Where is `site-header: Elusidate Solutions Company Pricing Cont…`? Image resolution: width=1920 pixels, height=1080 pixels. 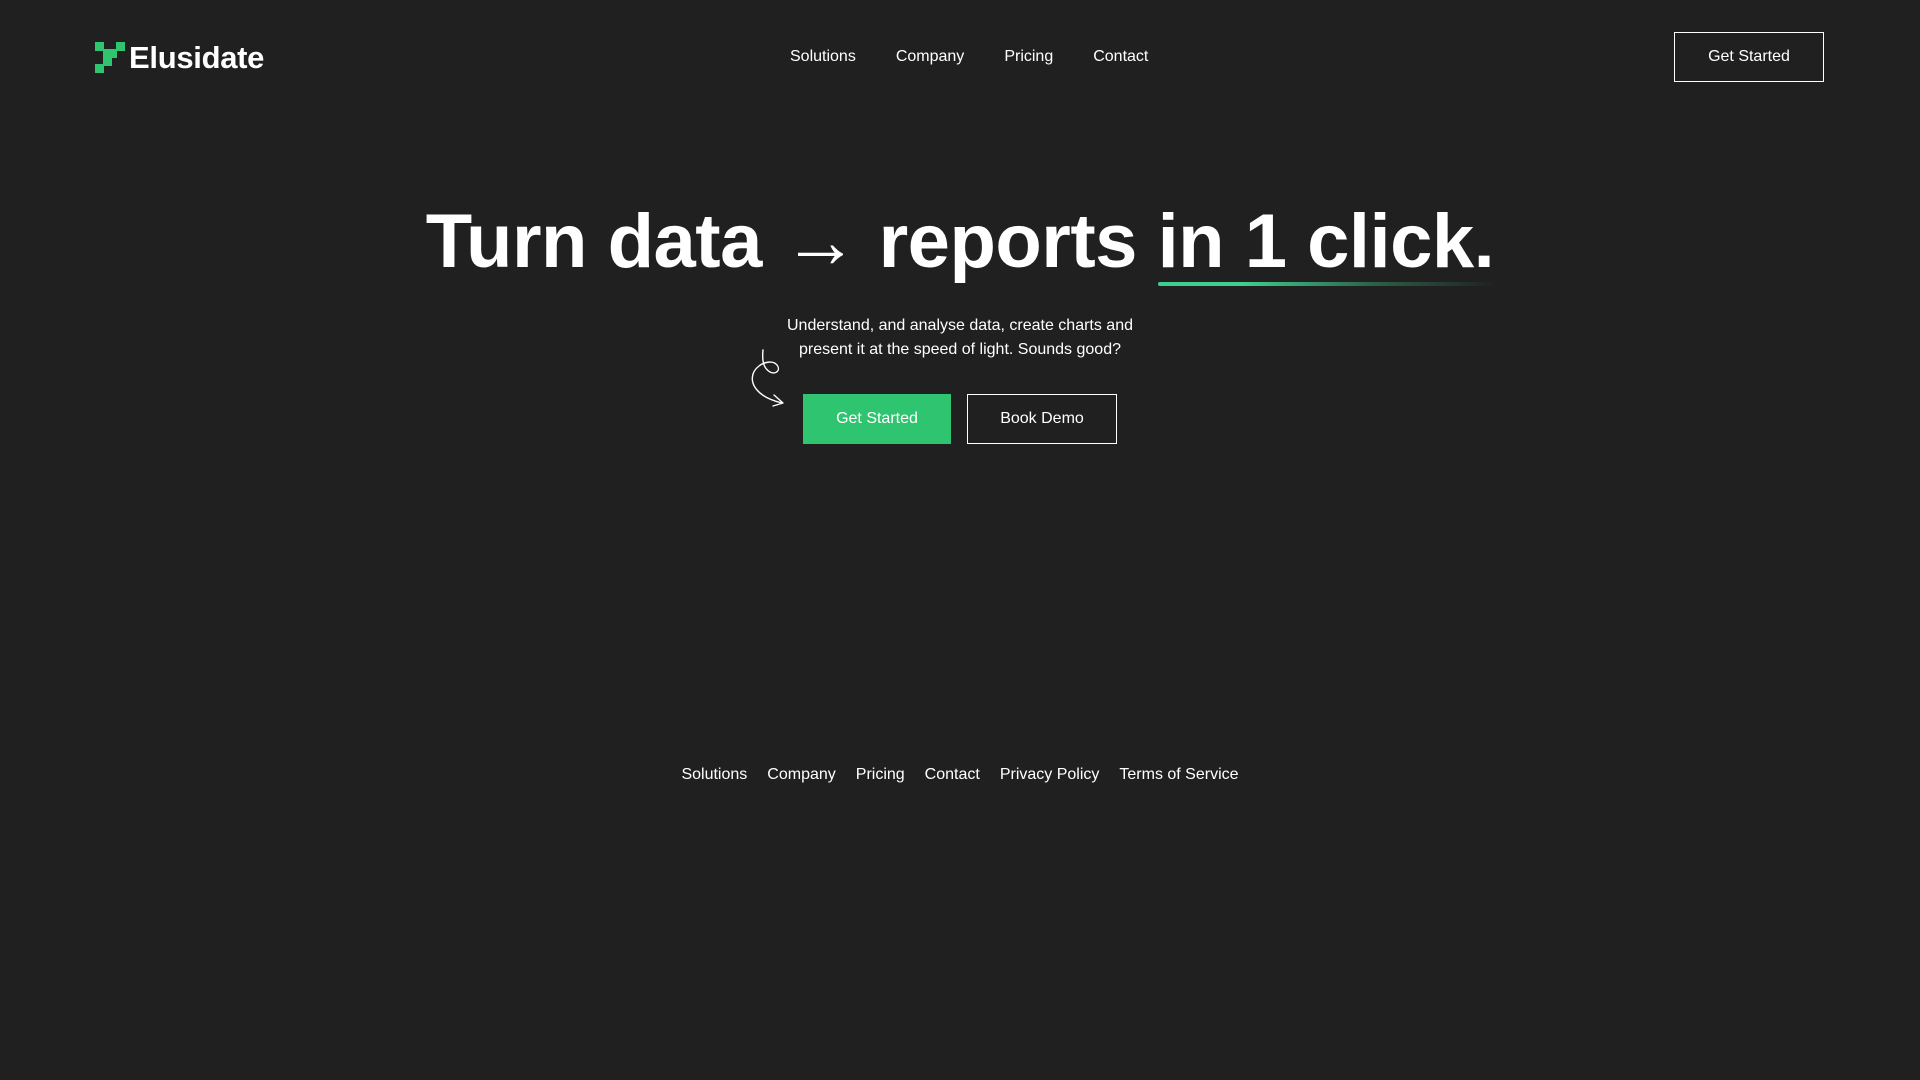
site-header: Elusidate Solutions Company Pricing Cont… is located at coordinates (960, 57).